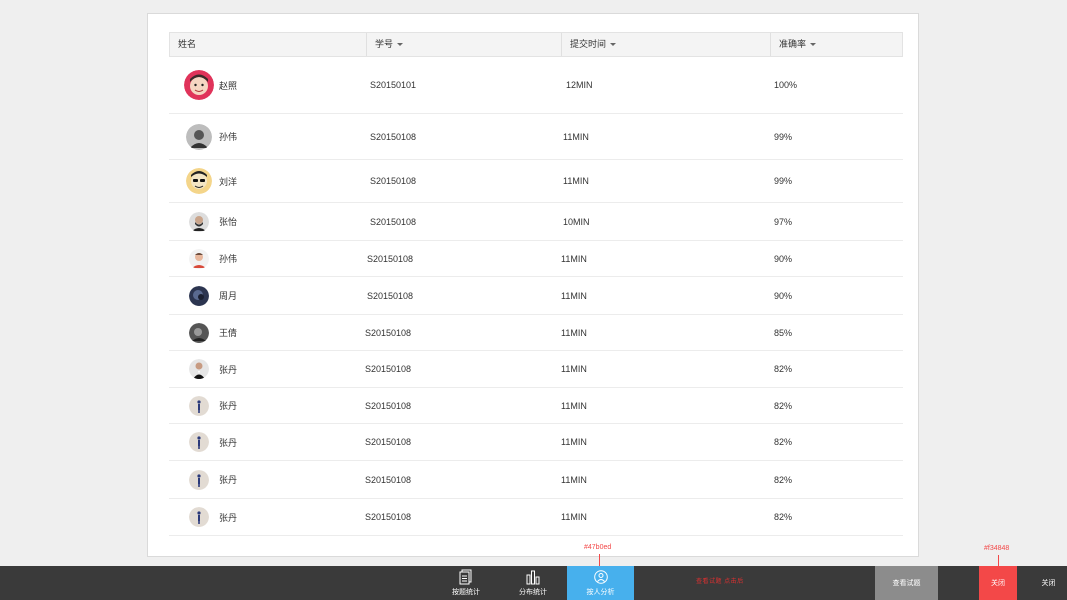 The height and width of the screenshot is (600, 1067). What do you see at coordinates (463, 44) in the screenshot?
I see `column-header-student-id: 学号` at bounding box center [463, 44].